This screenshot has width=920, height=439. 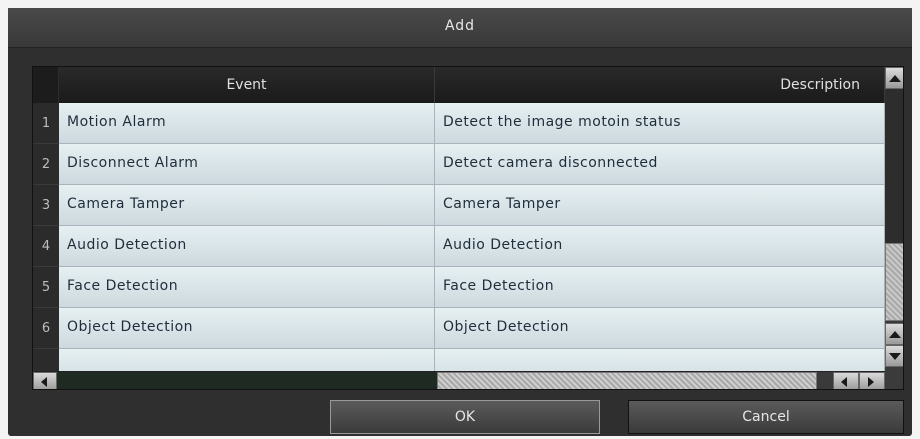 I want to click on scroll-left-button, so click(x=45, y=380).